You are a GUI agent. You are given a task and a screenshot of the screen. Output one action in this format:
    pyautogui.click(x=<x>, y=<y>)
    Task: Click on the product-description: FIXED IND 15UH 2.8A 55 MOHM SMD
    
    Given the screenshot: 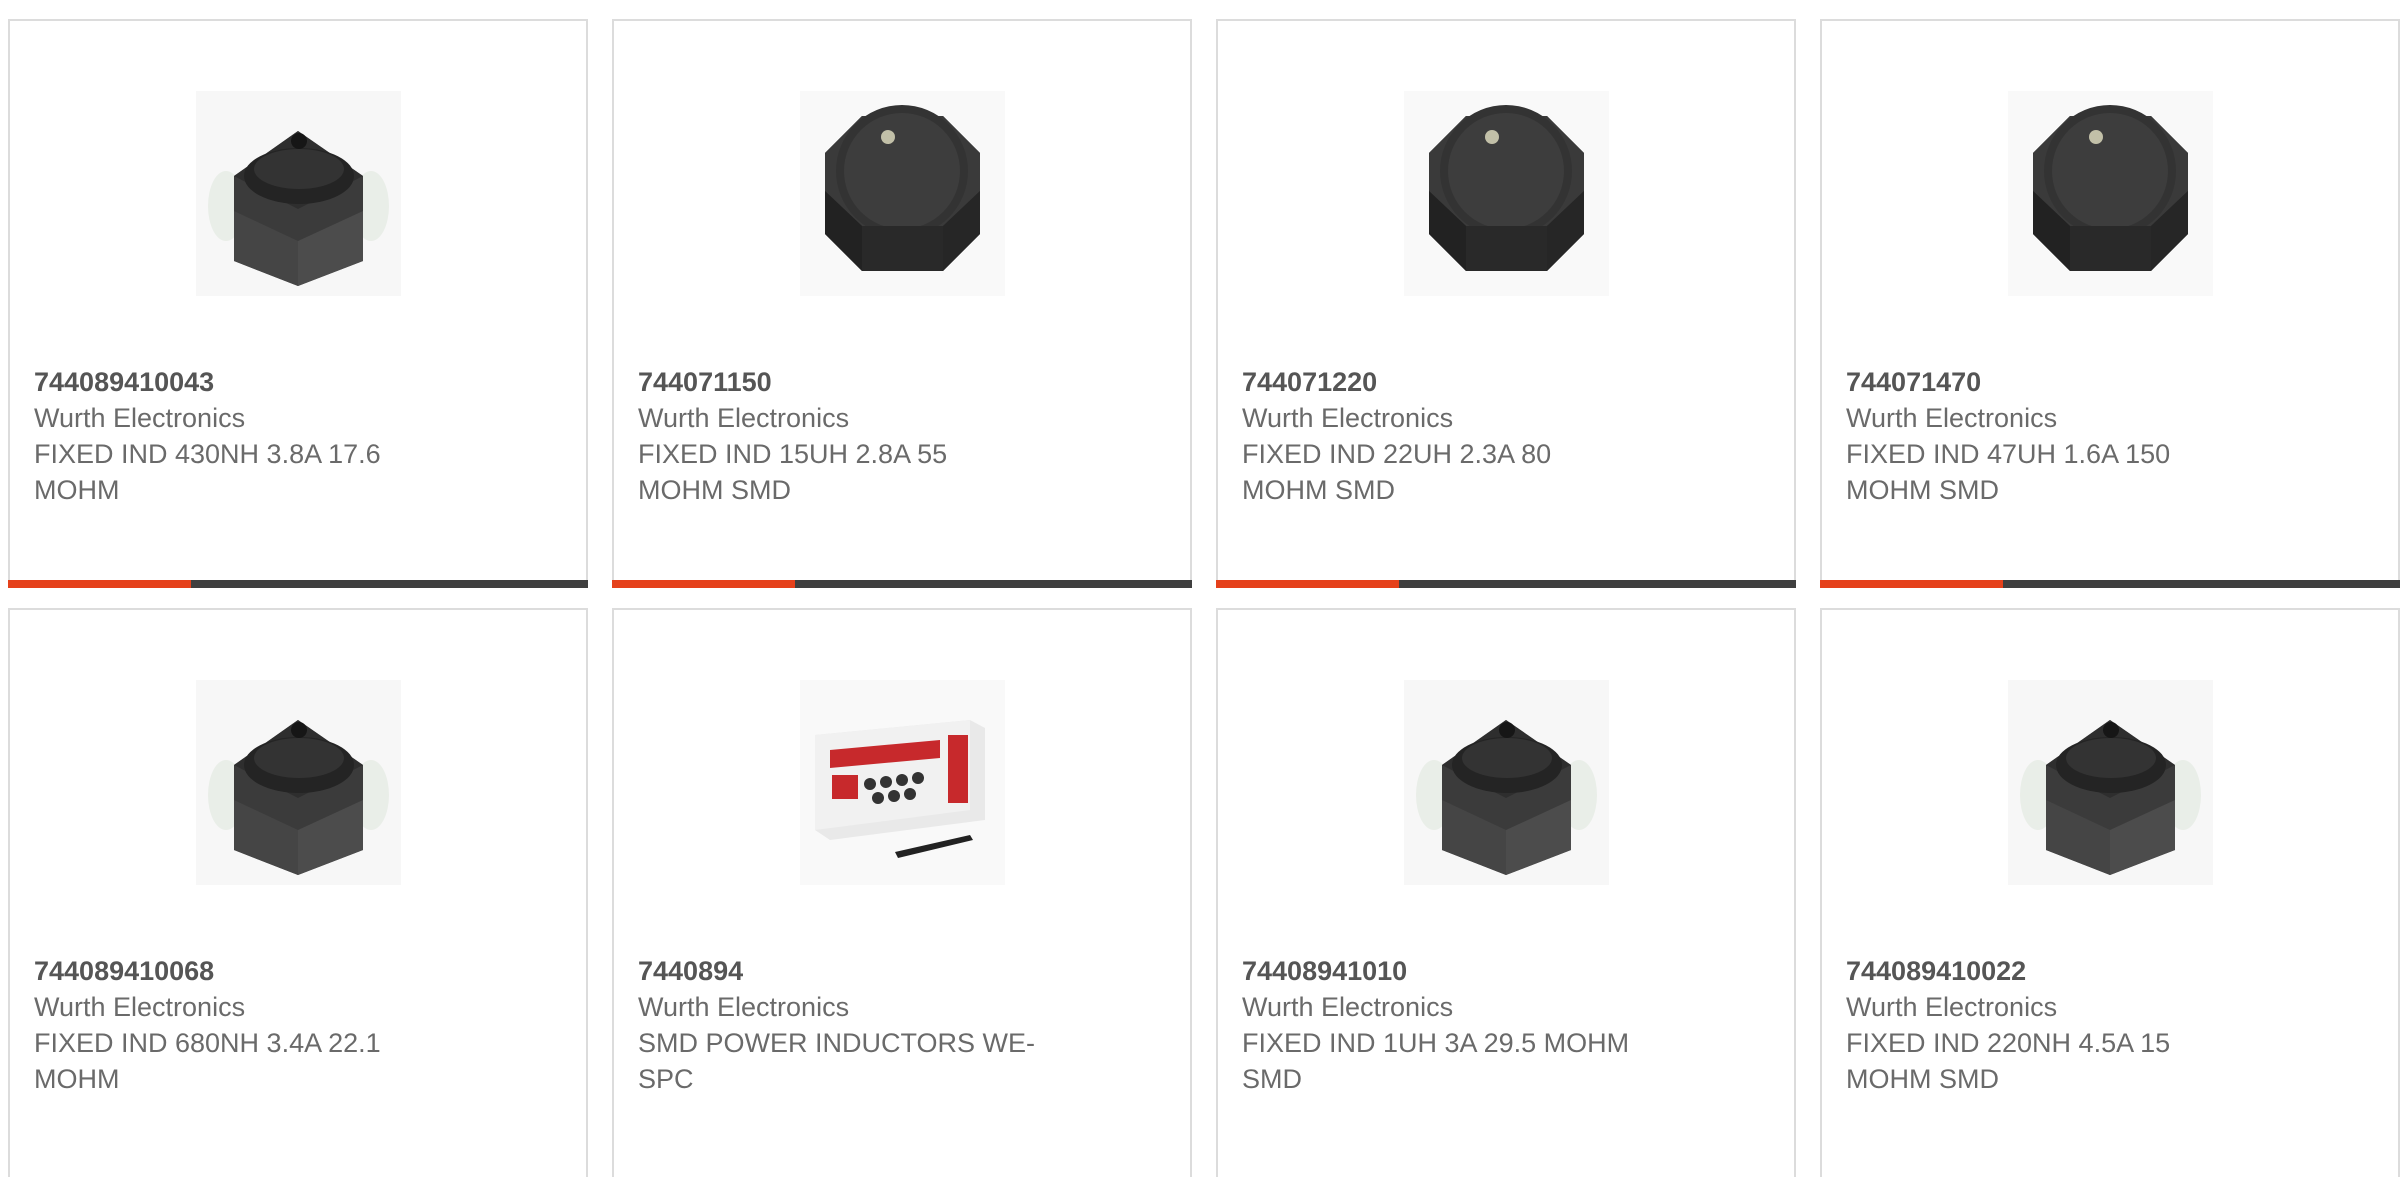 What is the action you would take?
    pyautogui.click(x=793, y=472)
    